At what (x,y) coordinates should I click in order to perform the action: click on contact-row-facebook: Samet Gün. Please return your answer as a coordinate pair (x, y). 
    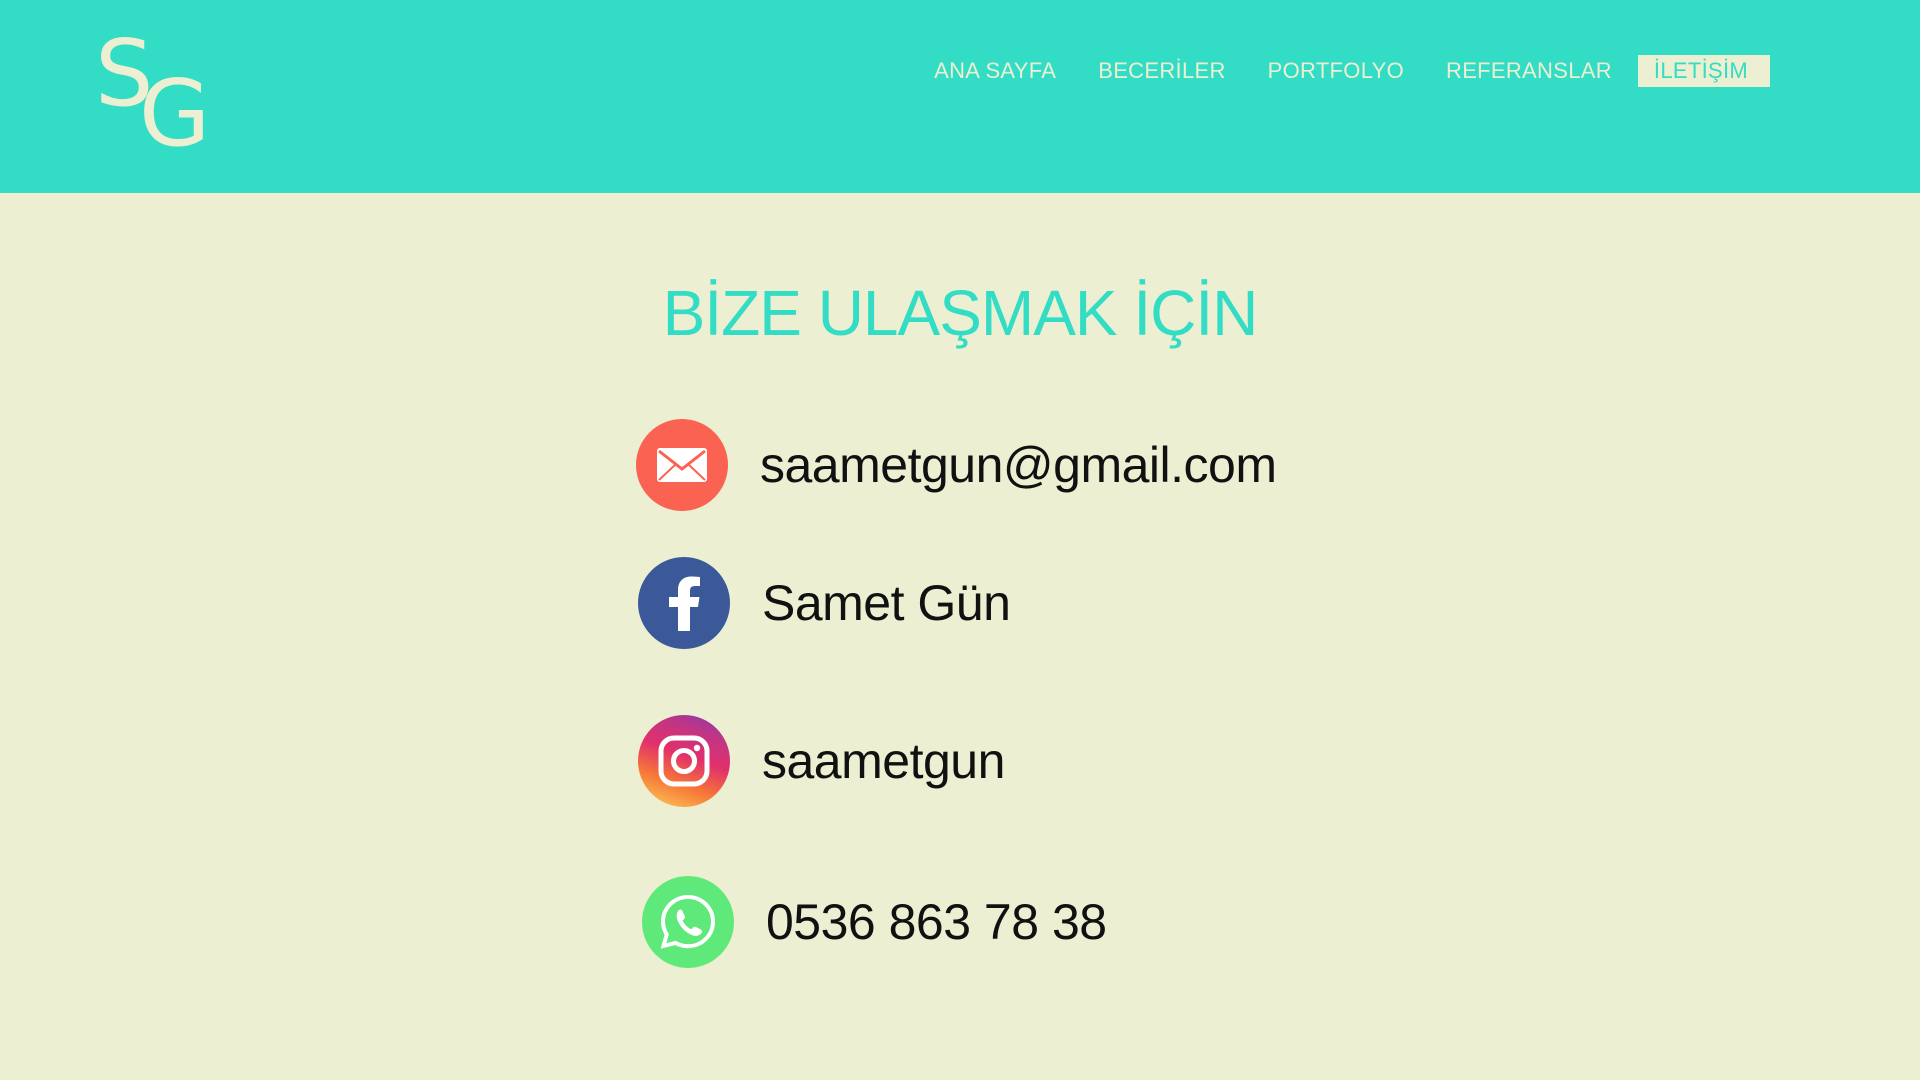
    Looking at the image, I should click on (824, 603).